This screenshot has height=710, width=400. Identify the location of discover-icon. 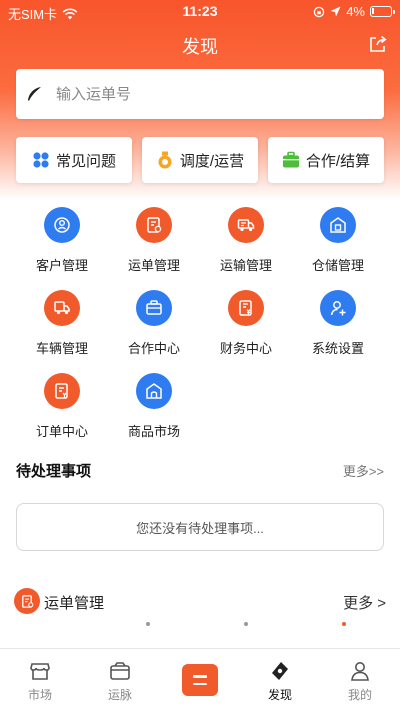
(280, 671).